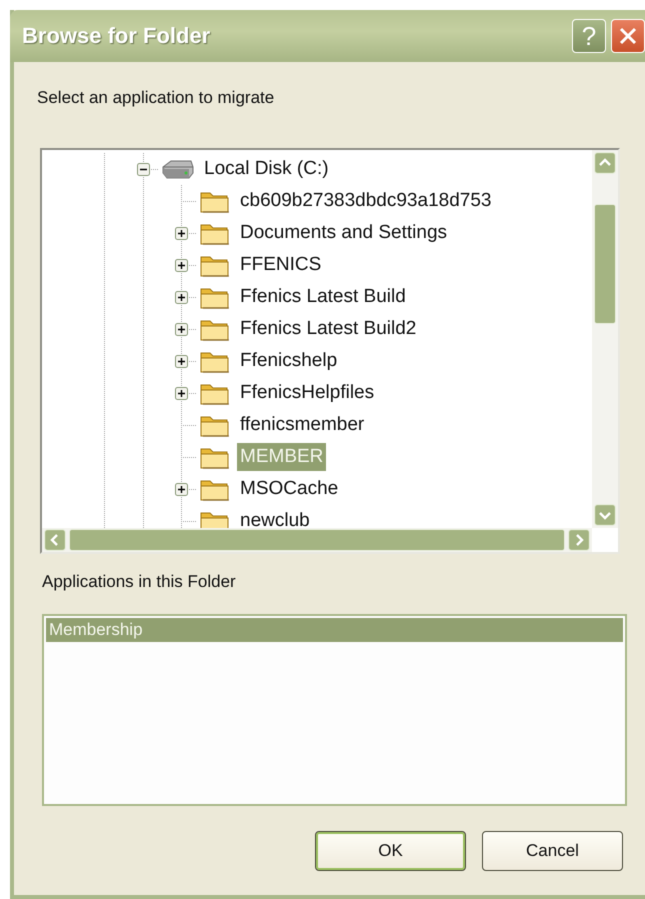  I want to click on tree-item: cb609b27383dbdc93a18d753, so click(365, 201).